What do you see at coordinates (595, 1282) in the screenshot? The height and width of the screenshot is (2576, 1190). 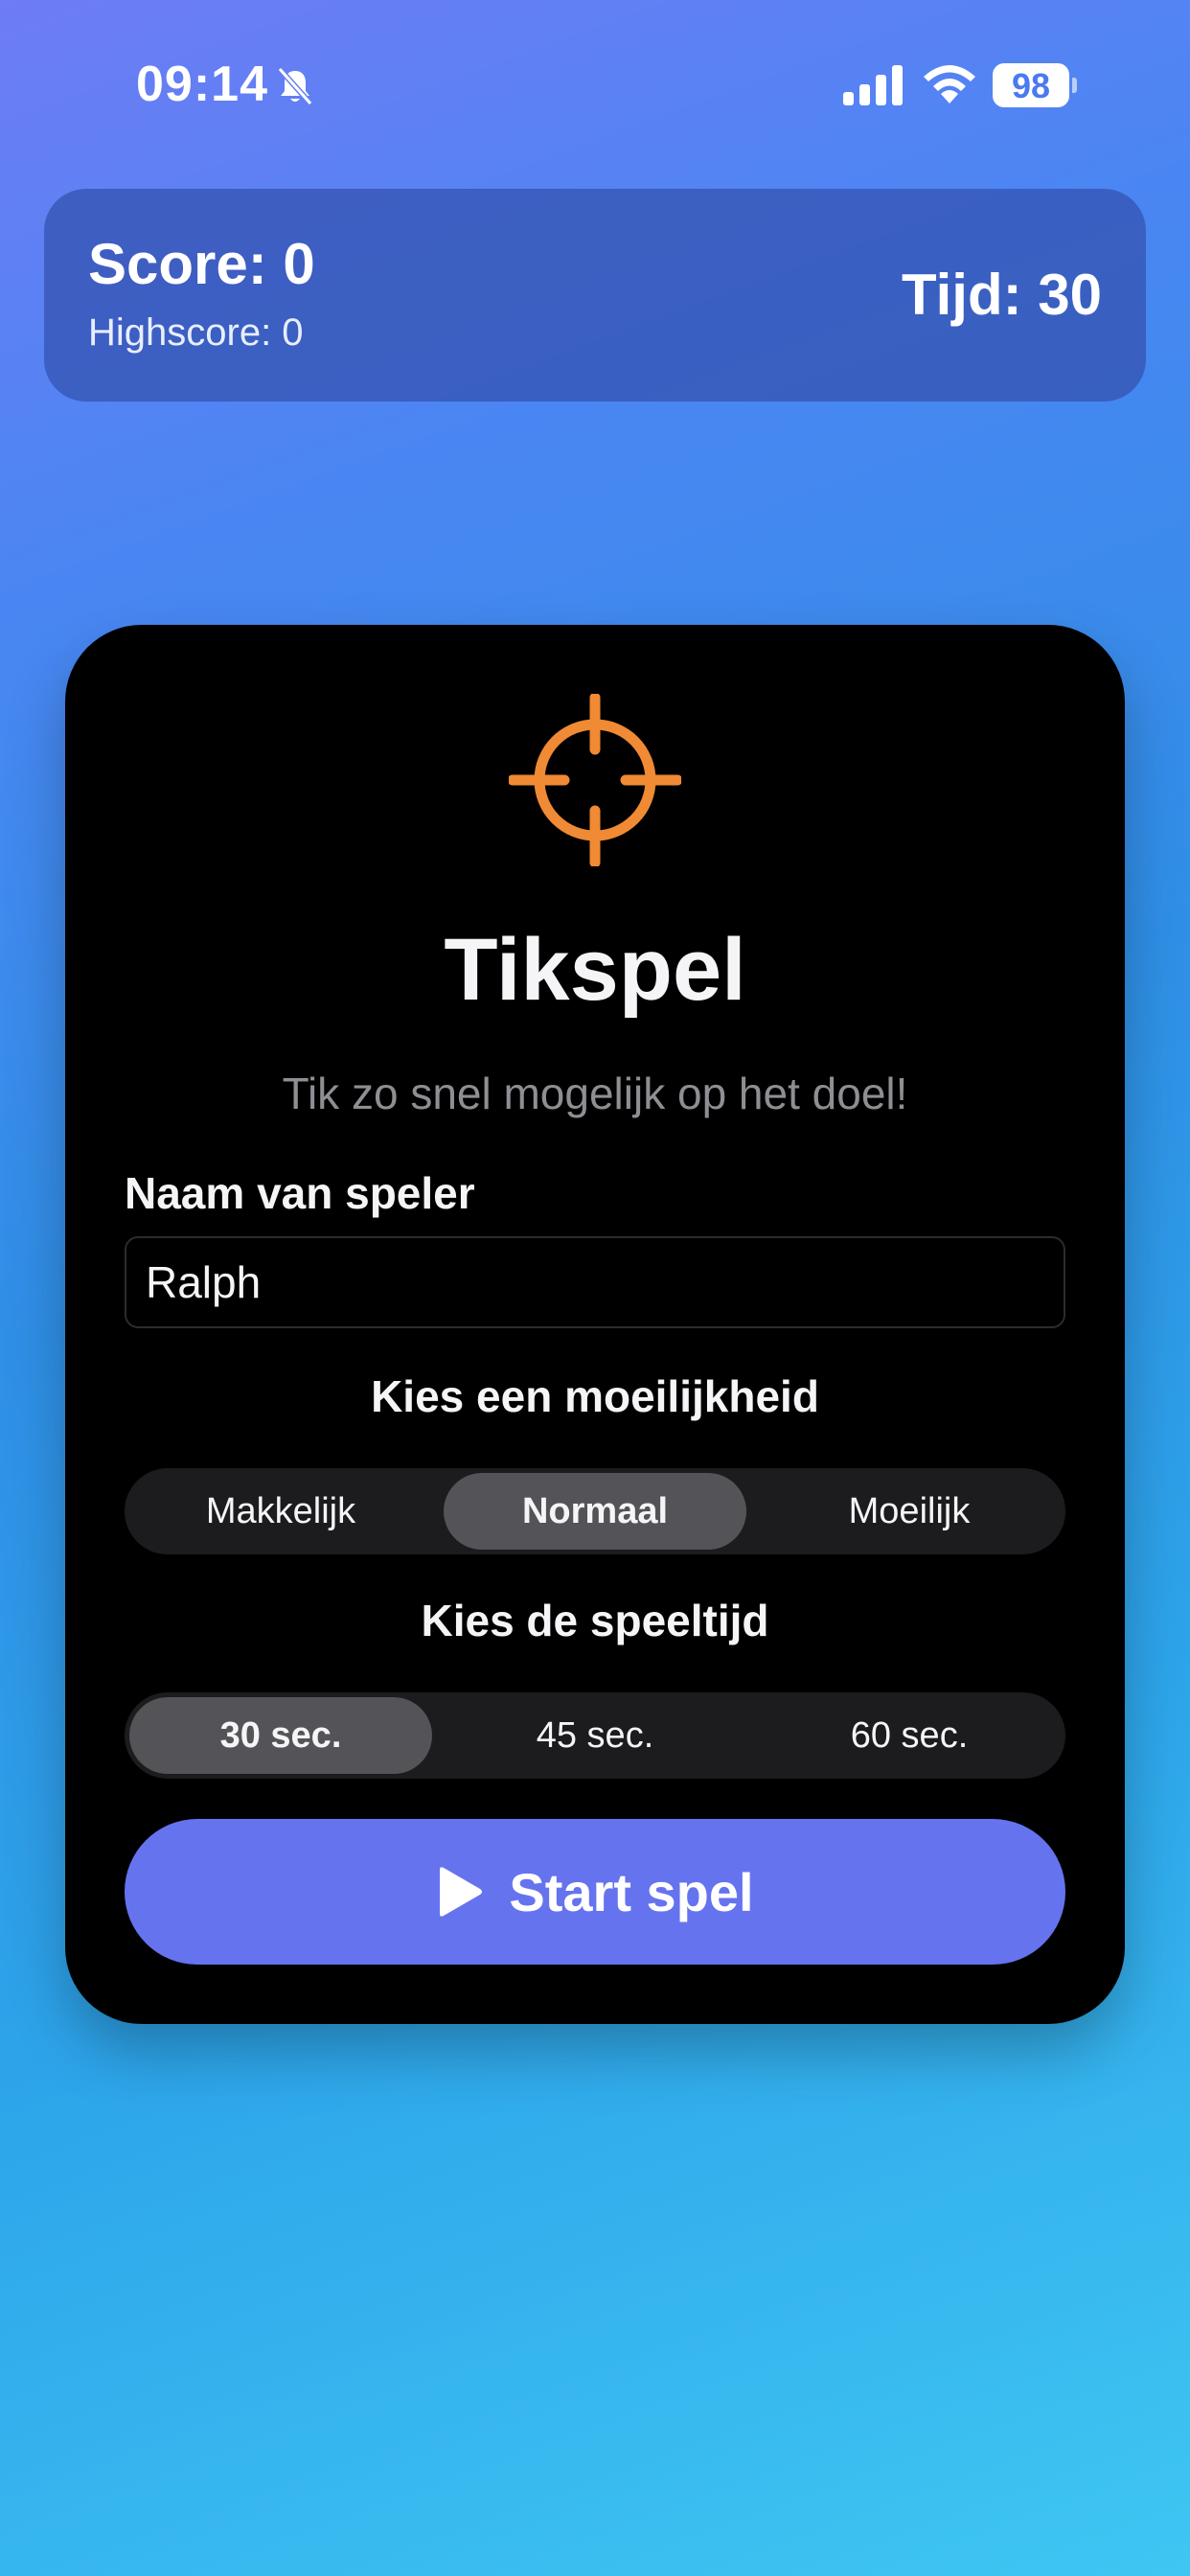 I see `player-name-input` at bounding box center [595, 1282].